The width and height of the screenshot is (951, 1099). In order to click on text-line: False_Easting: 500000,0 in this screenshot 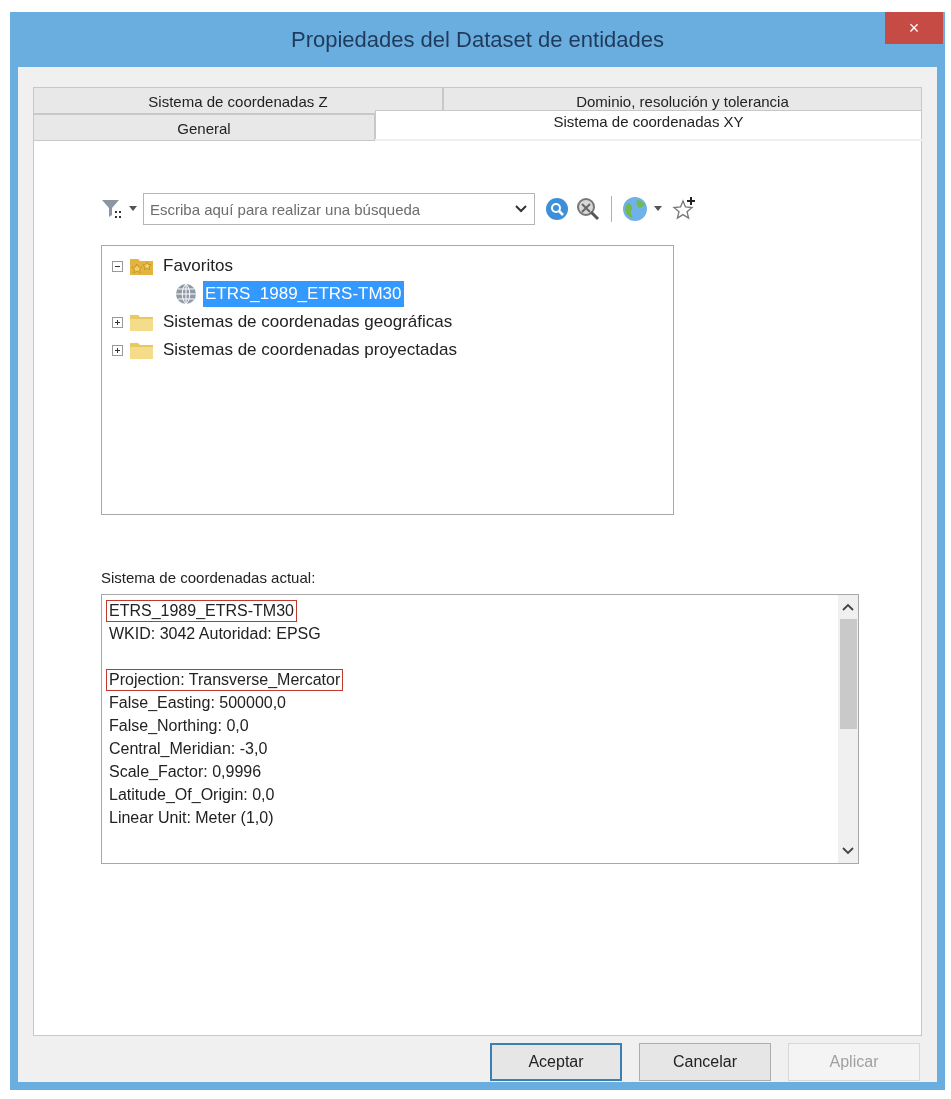, I will do `click(197, 703)`.